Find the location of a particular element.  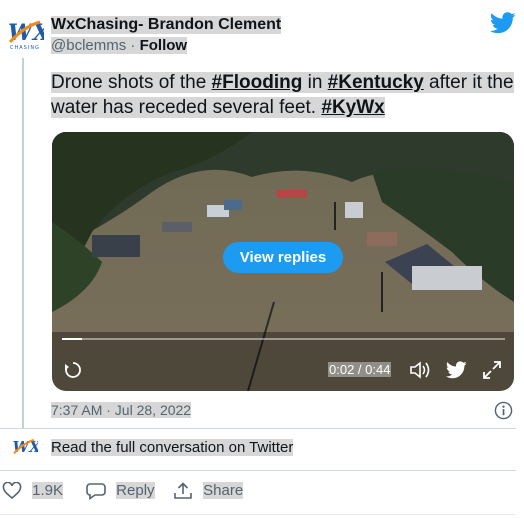

volume-icon is located at coordinates (420, 370).